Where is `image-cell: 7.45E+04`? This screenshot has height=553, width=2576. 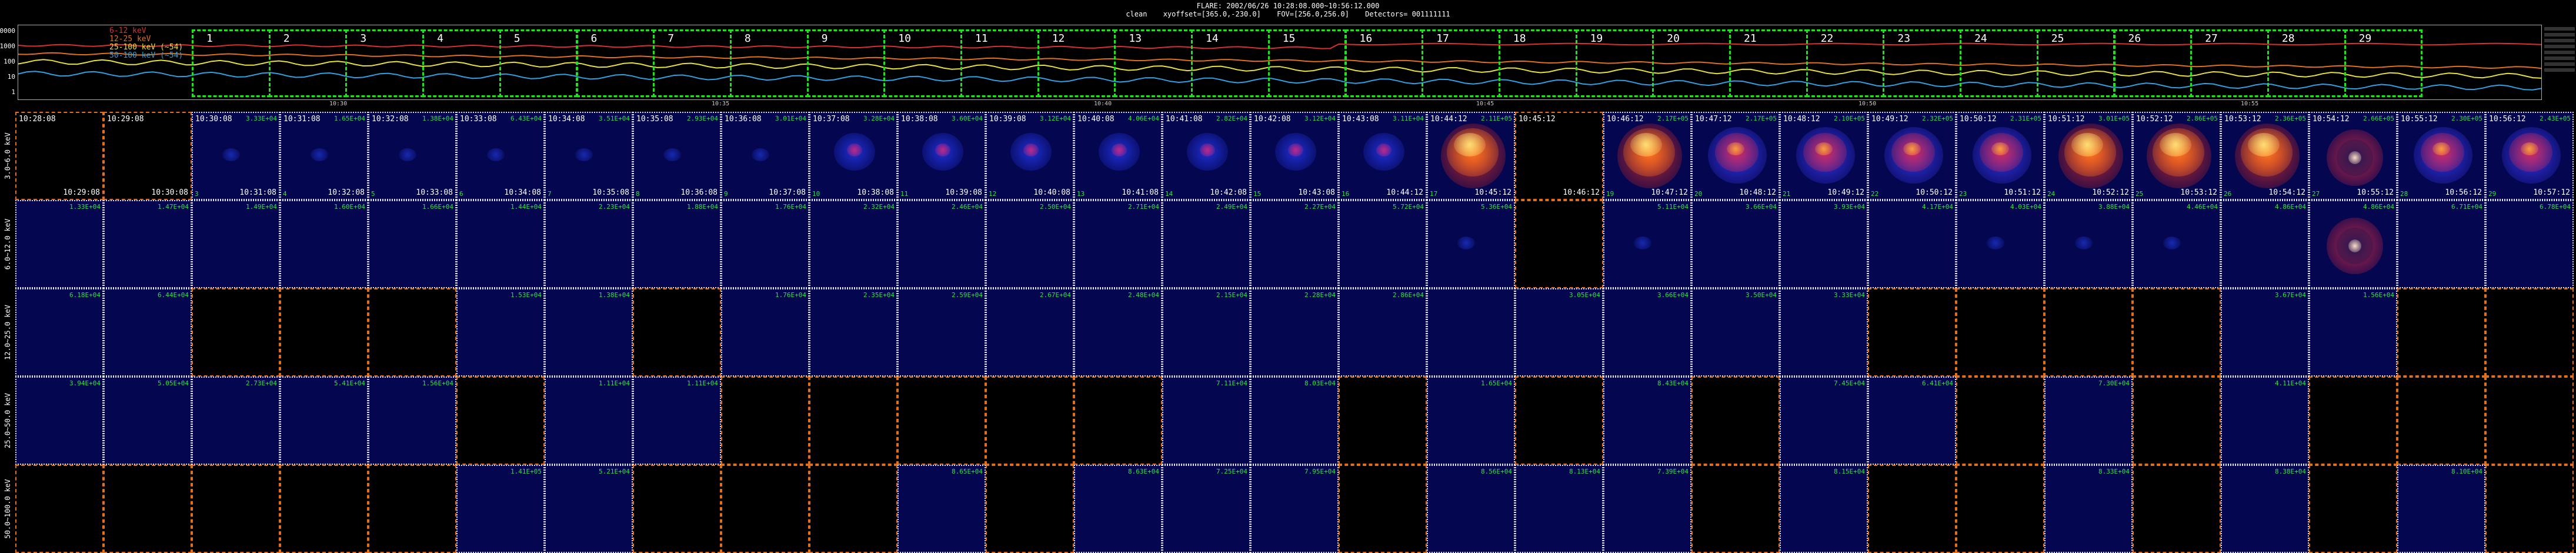
image-cell: 7.45E+04 is located at coordinates (1824, 421).